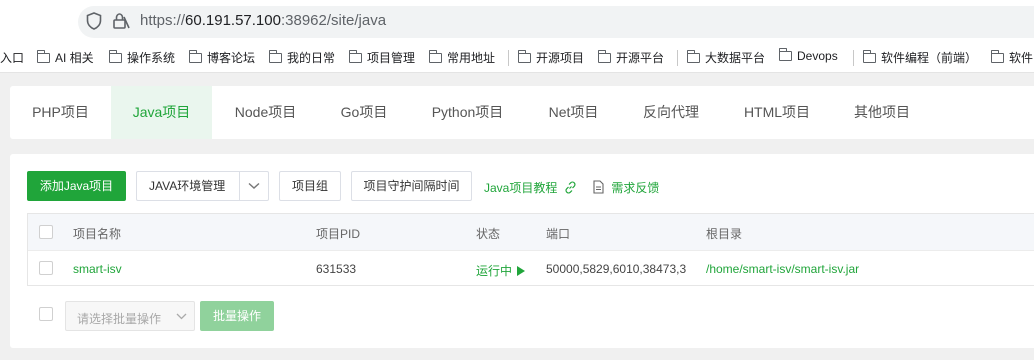 This screenshot has width=1034, height=360. Describe the element at coordinates (381, 57) in the screenshot. I see `bookmark-folder-pm: 项目管理` at that location.